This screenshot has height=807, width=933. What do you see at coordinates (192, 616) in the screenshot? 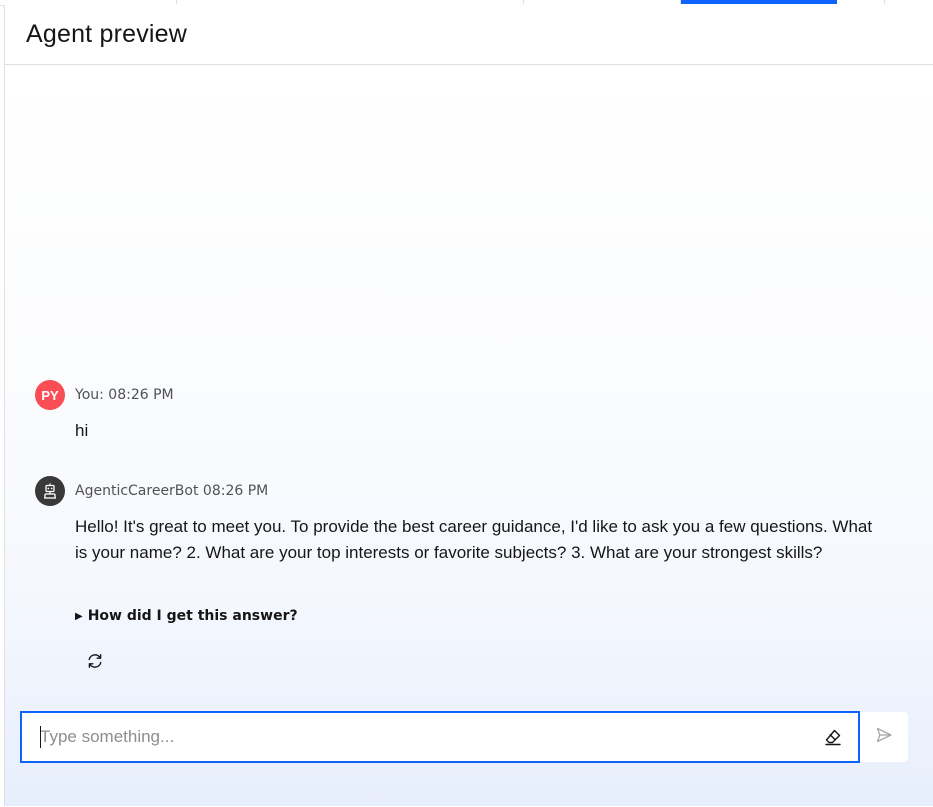
I see `answer-explanation-label: How did I get this answer?` at bounding box center [192, 616].